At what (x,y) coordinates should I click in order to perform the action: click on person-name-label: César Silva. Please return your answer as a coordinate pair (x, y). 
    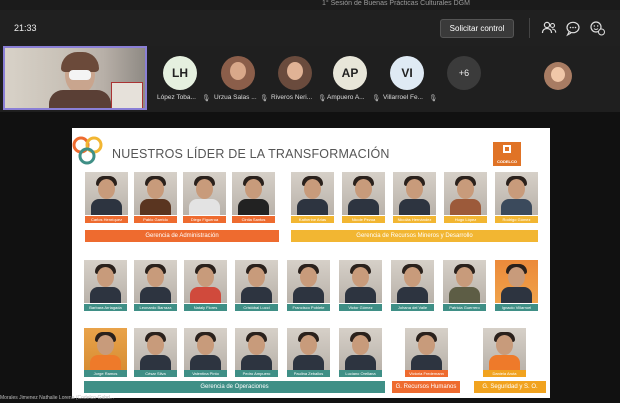
    Looking at the image, I should click on (155, 373).